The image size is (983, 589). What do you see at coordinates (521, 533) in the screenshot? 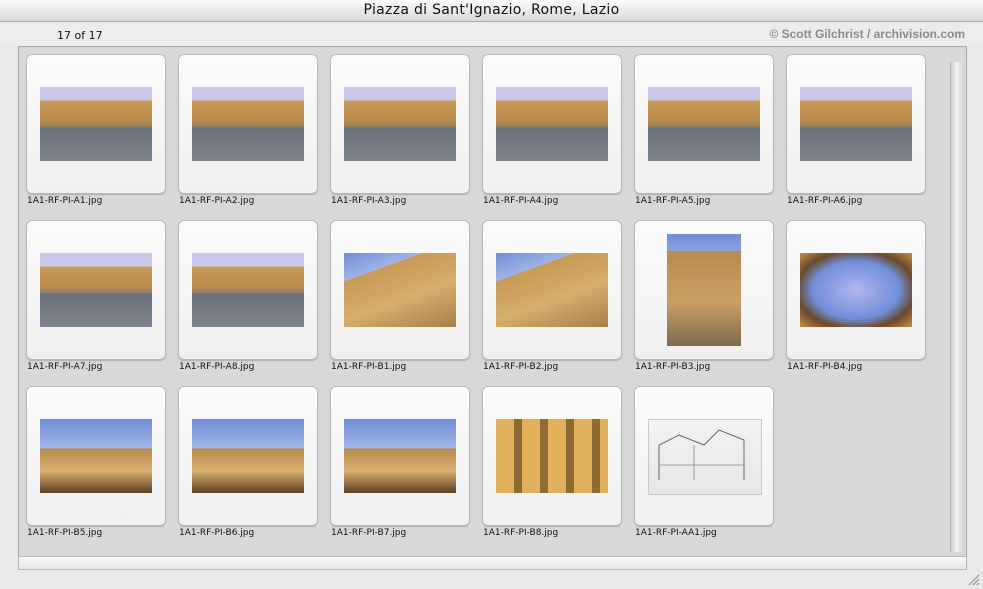
I see `thumbnail-caption: 1A1-RF-PI-B8.jpg` at bounding box center [521, 533].